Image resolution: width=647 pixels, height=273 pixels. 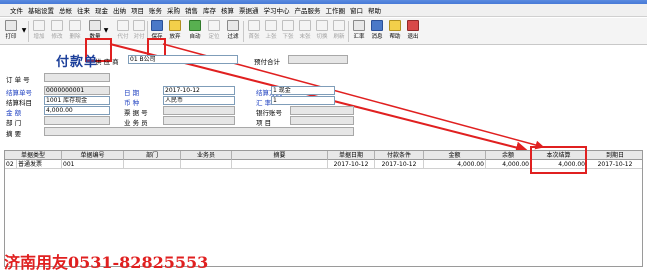 I want to click on col-header-amount: 金额, so click(x=455, y=155).